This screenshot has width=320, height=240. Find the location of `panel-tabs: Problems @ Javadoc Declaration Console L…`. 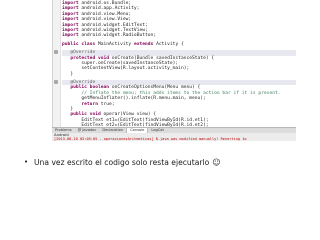

panel-tabs: Problems @ Javadoc Declaration Console L… is located at coordinates (174, 130).